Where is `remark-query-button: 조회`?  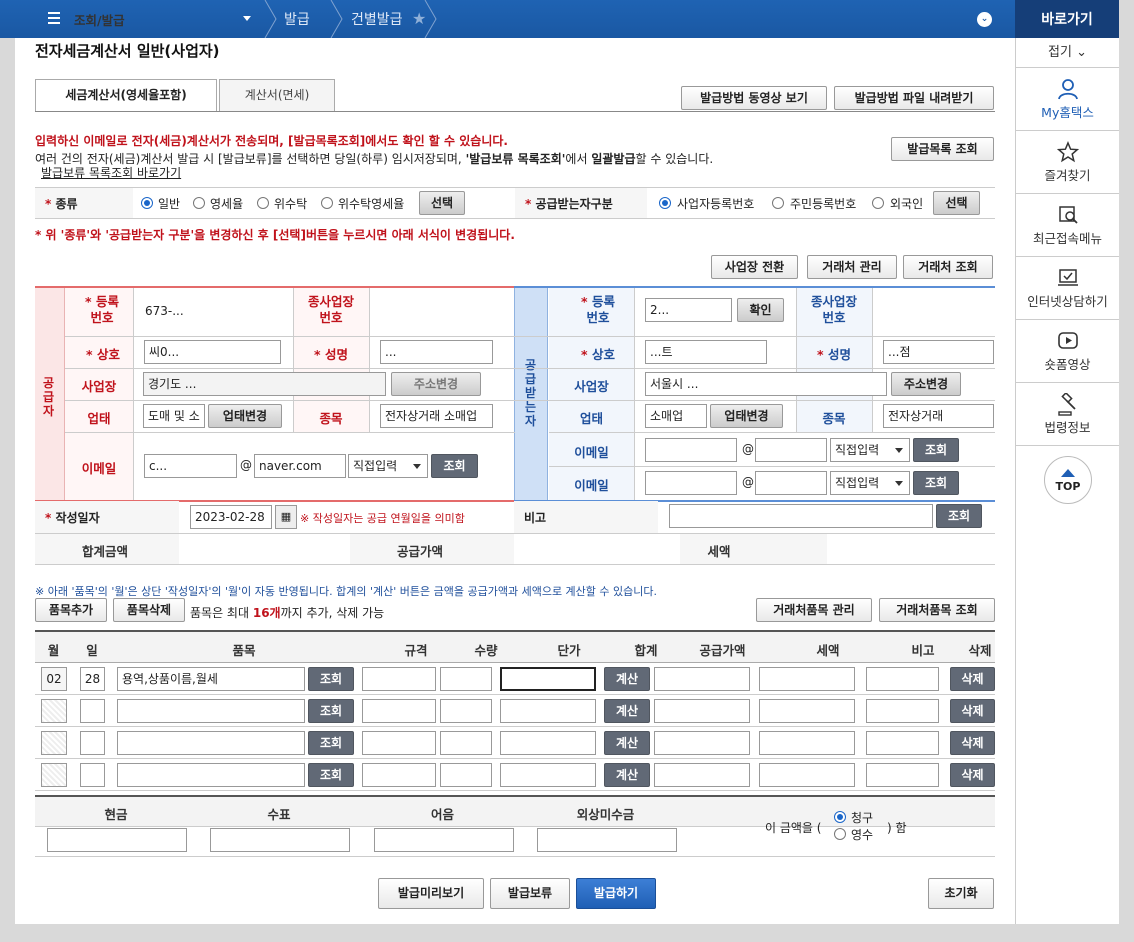 remark-query-button: 조회 is located at coordinates (959, 516).